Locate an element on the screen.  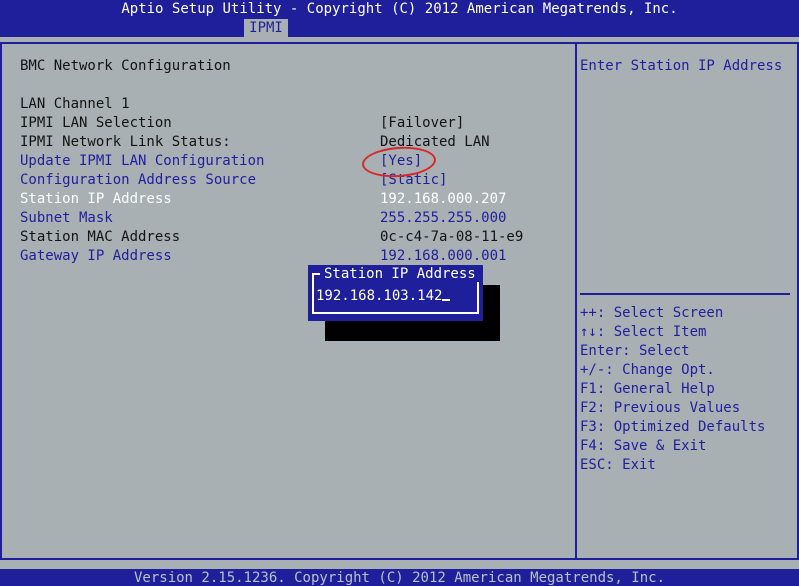
frame-left-line is located at coordinates (1, 301).